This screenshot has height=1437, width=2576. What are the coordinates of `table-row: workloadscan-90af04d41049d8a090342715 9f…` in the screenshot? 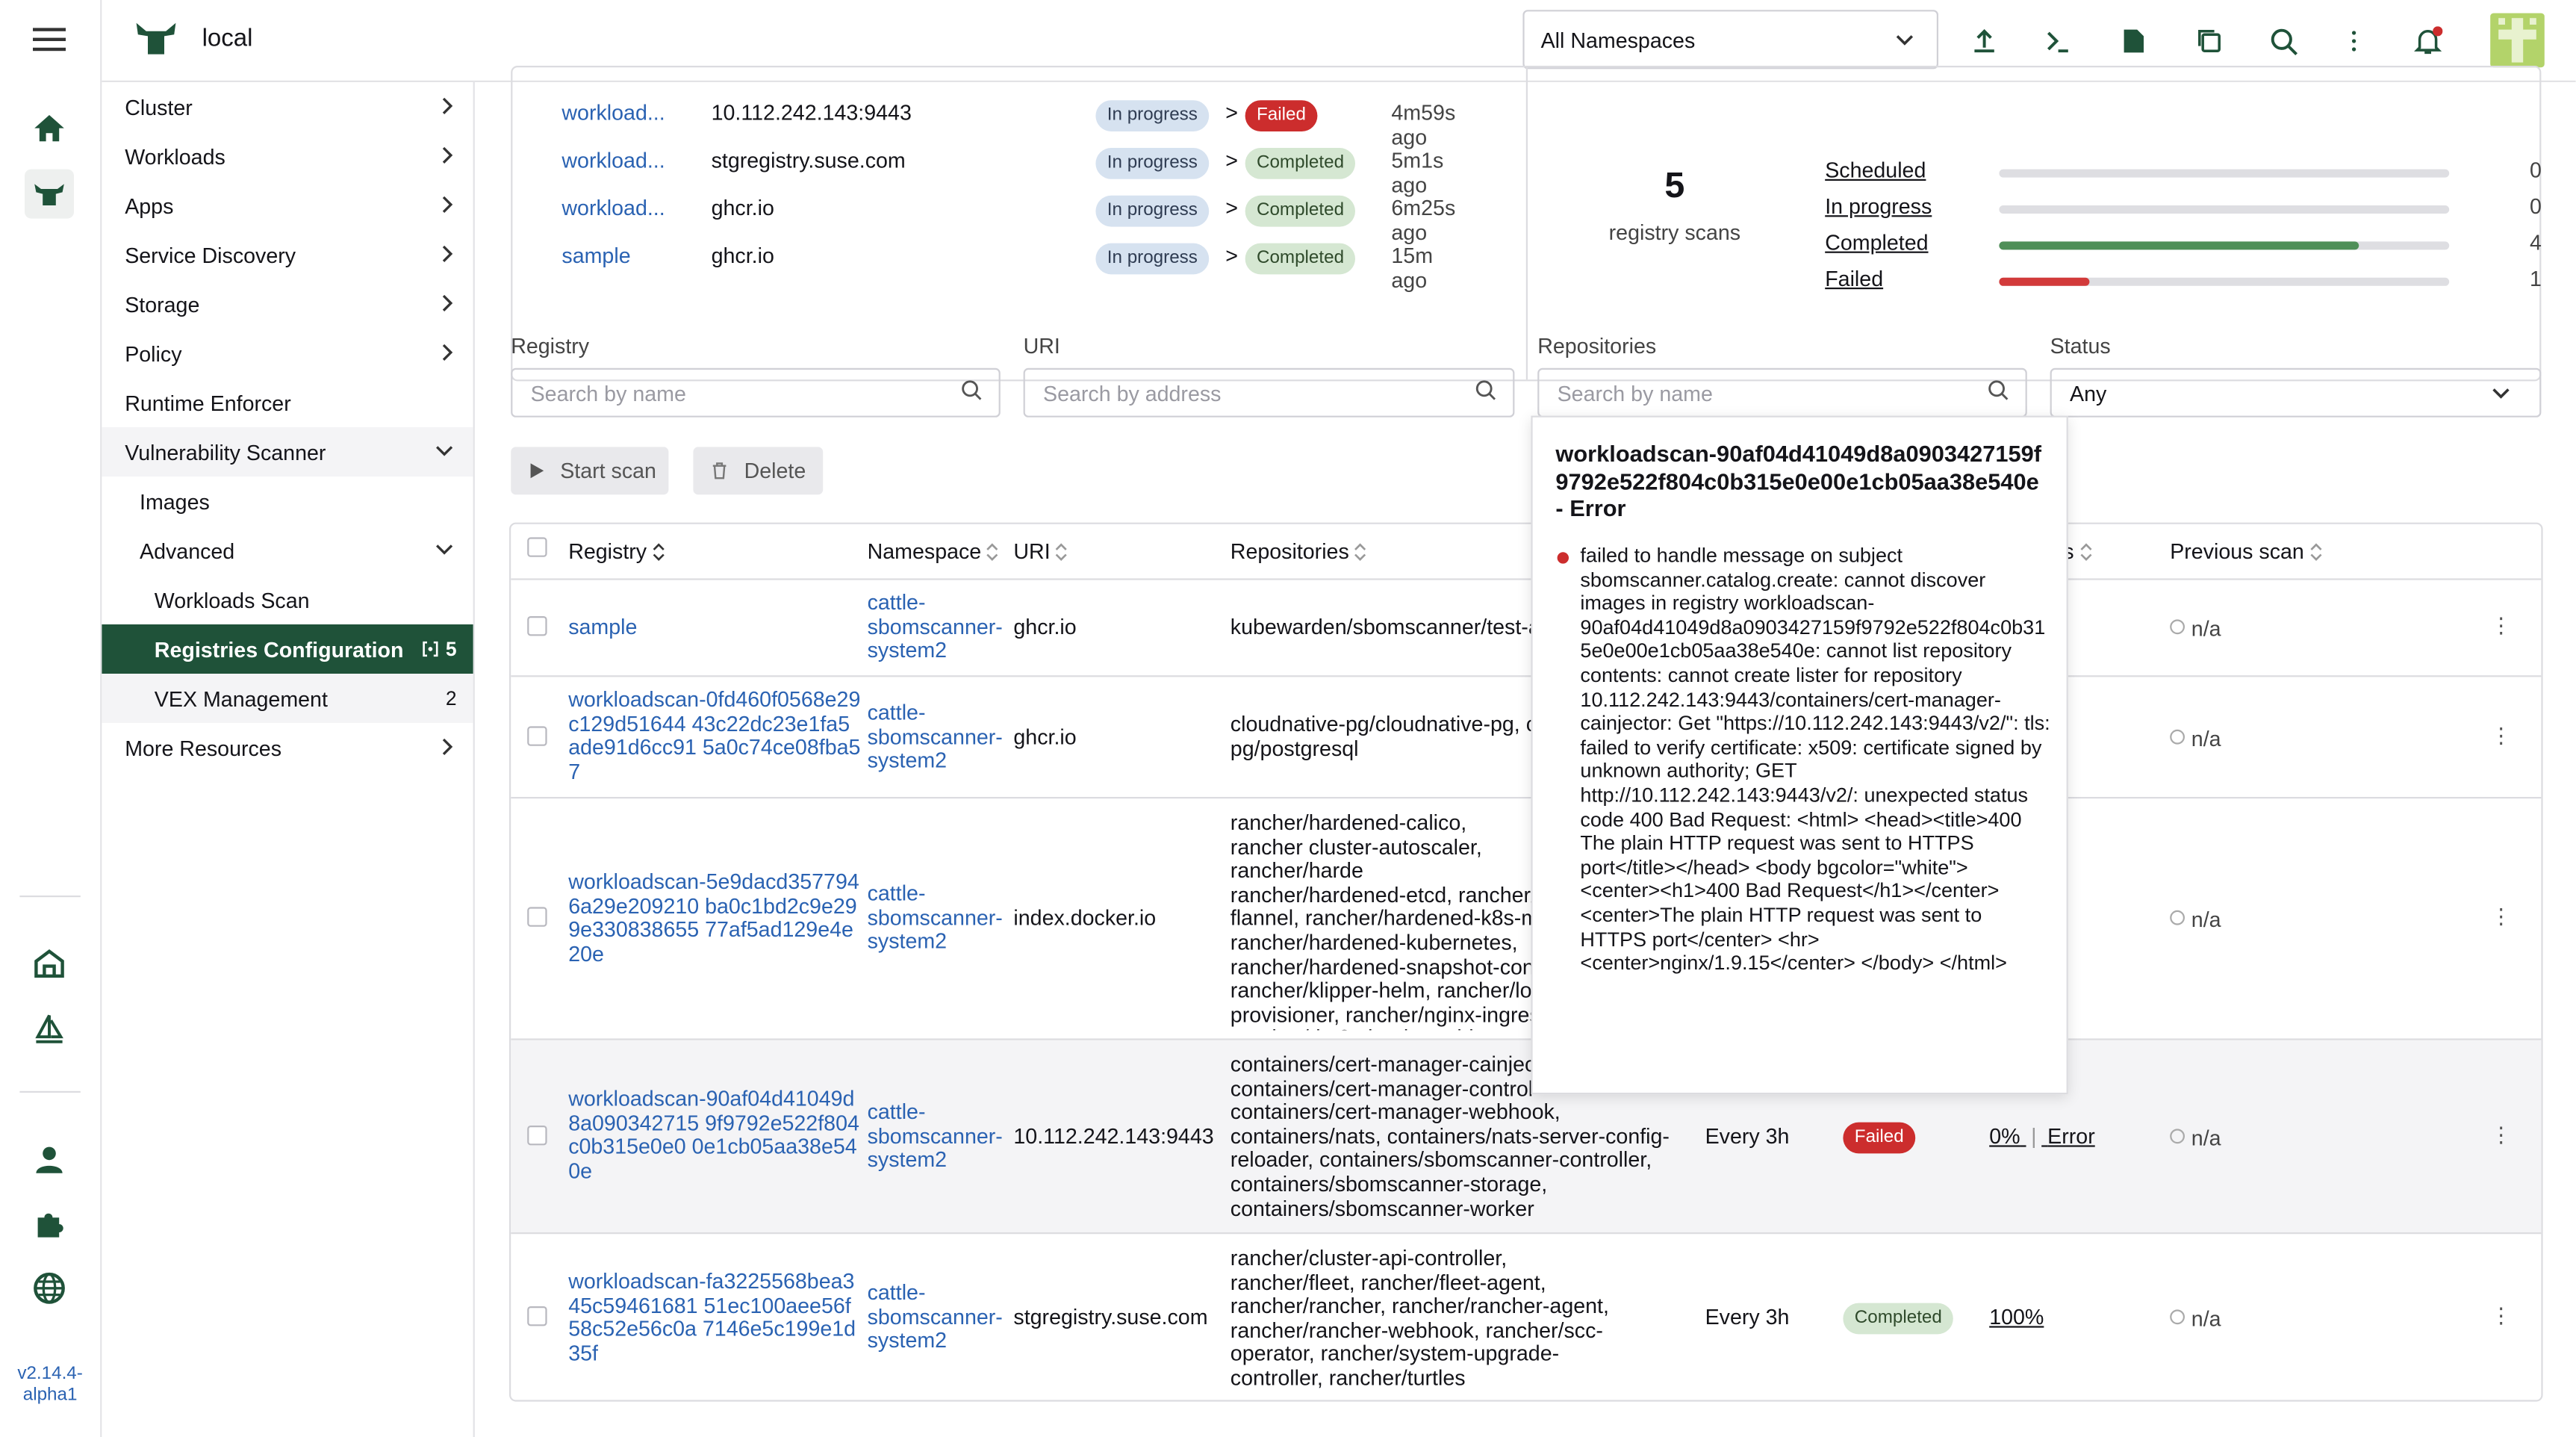 It's located at (1526, 1135).